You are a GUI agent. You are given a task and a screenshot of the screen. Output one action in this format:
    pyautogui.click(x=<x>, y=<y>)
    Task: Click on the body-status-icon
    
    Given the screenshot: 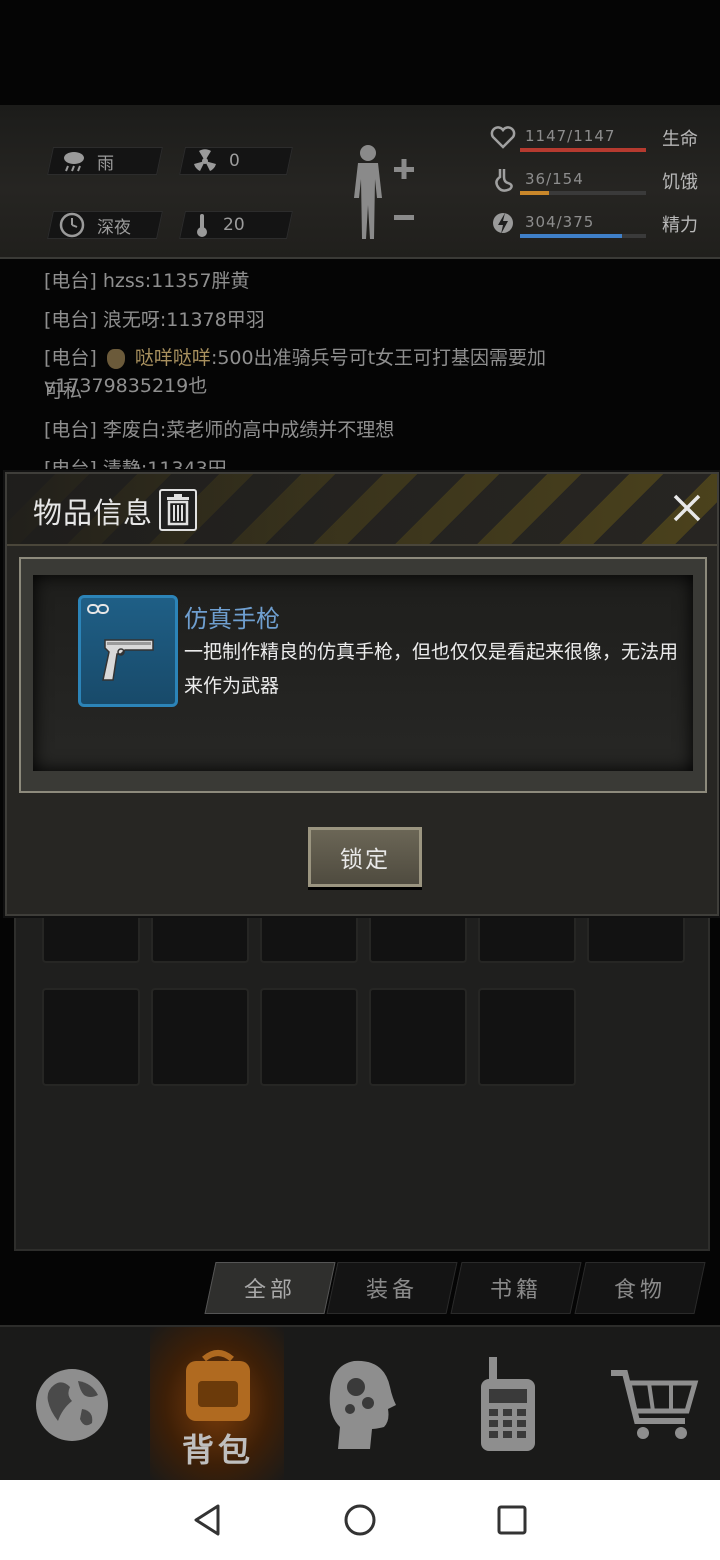 What is the action you would take?
    pyautogui.click(x=384, y=193)
    